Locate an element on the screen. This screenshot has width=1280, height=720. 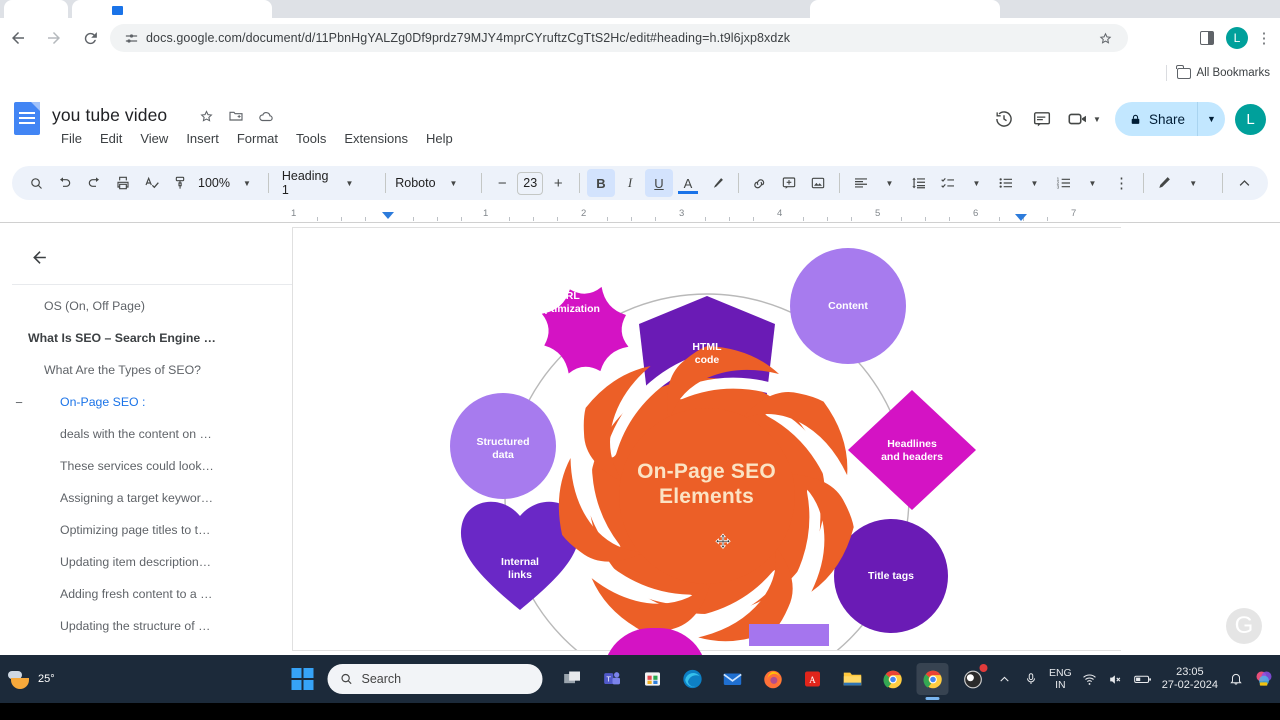
zoom-level: 100% is located at coordinates (214, 183).